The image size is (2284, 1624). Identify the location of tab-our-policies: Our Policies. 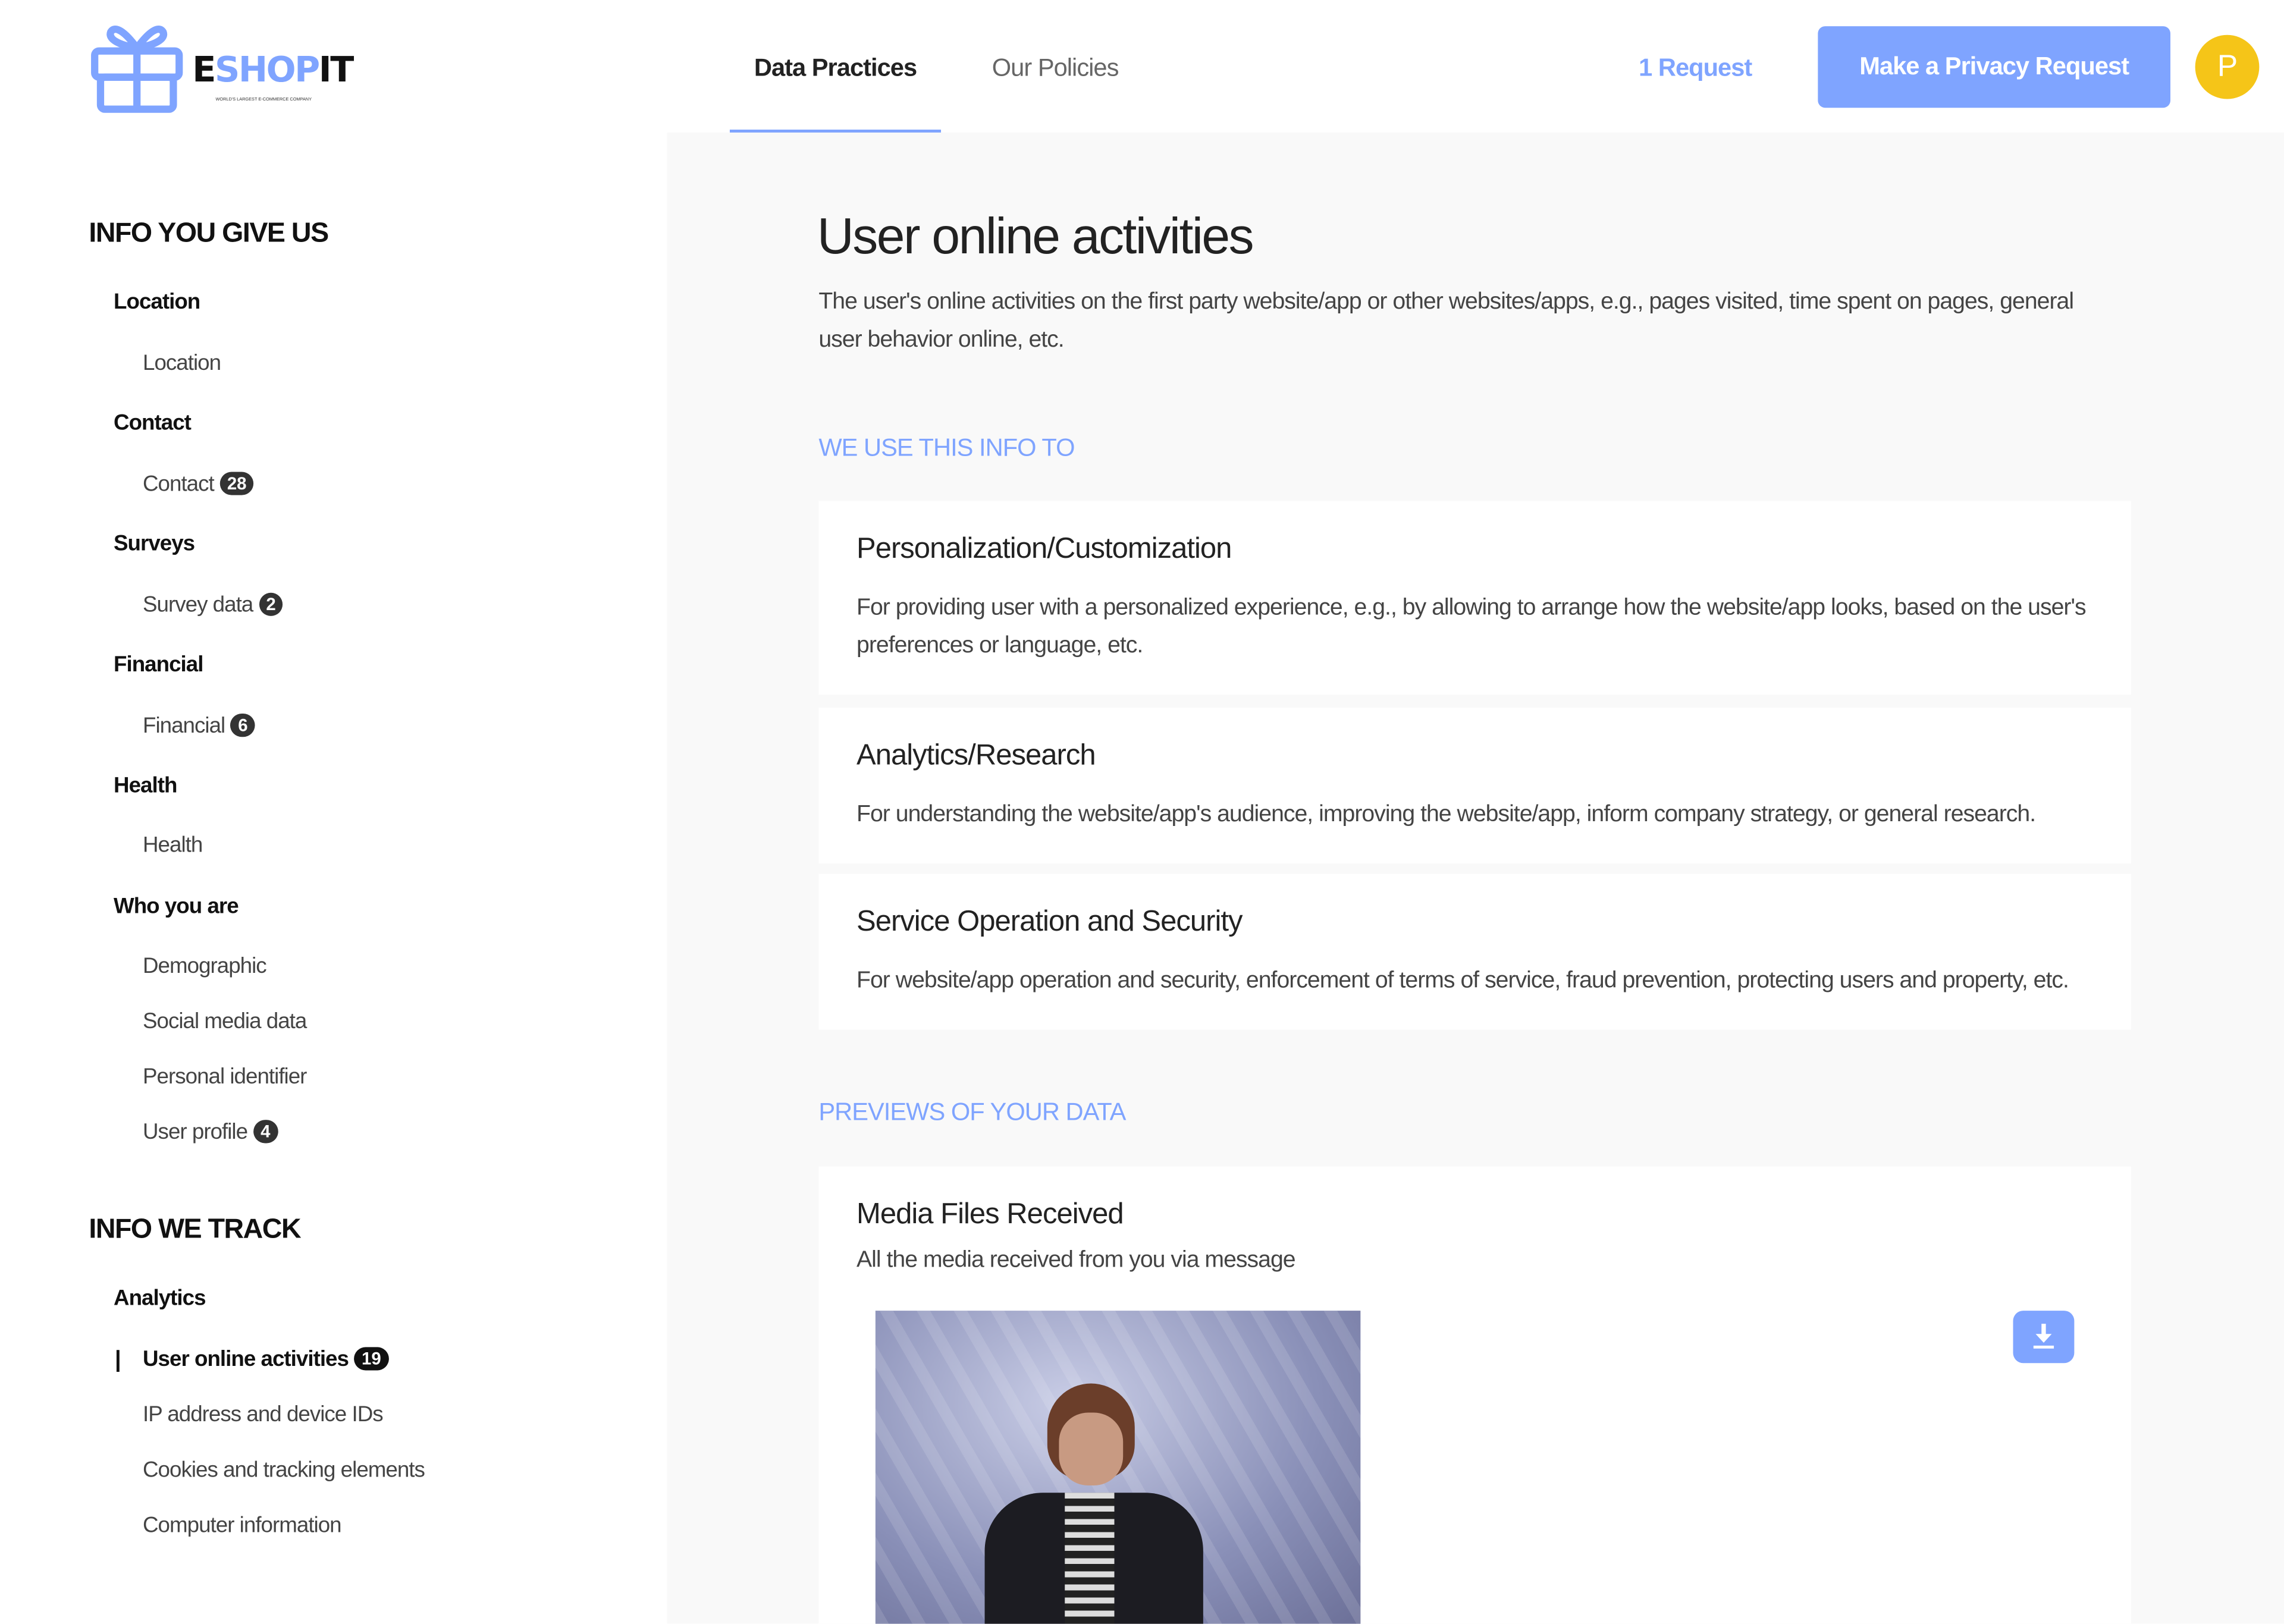
(1056, 68).